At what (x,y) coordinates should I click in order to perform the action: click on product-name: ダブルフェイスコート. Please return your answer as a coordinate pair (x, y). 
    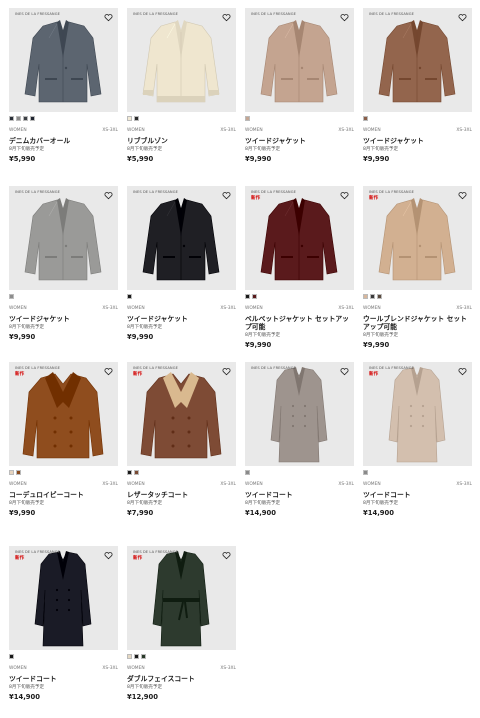
    Looking at the image, I should click on (181, 679).